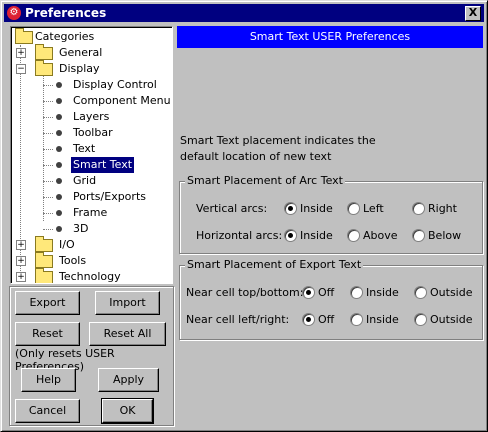 The height and width of the screenshot is (432, 488). I want to click on leftright-off-label: Off, so click(326, 319).